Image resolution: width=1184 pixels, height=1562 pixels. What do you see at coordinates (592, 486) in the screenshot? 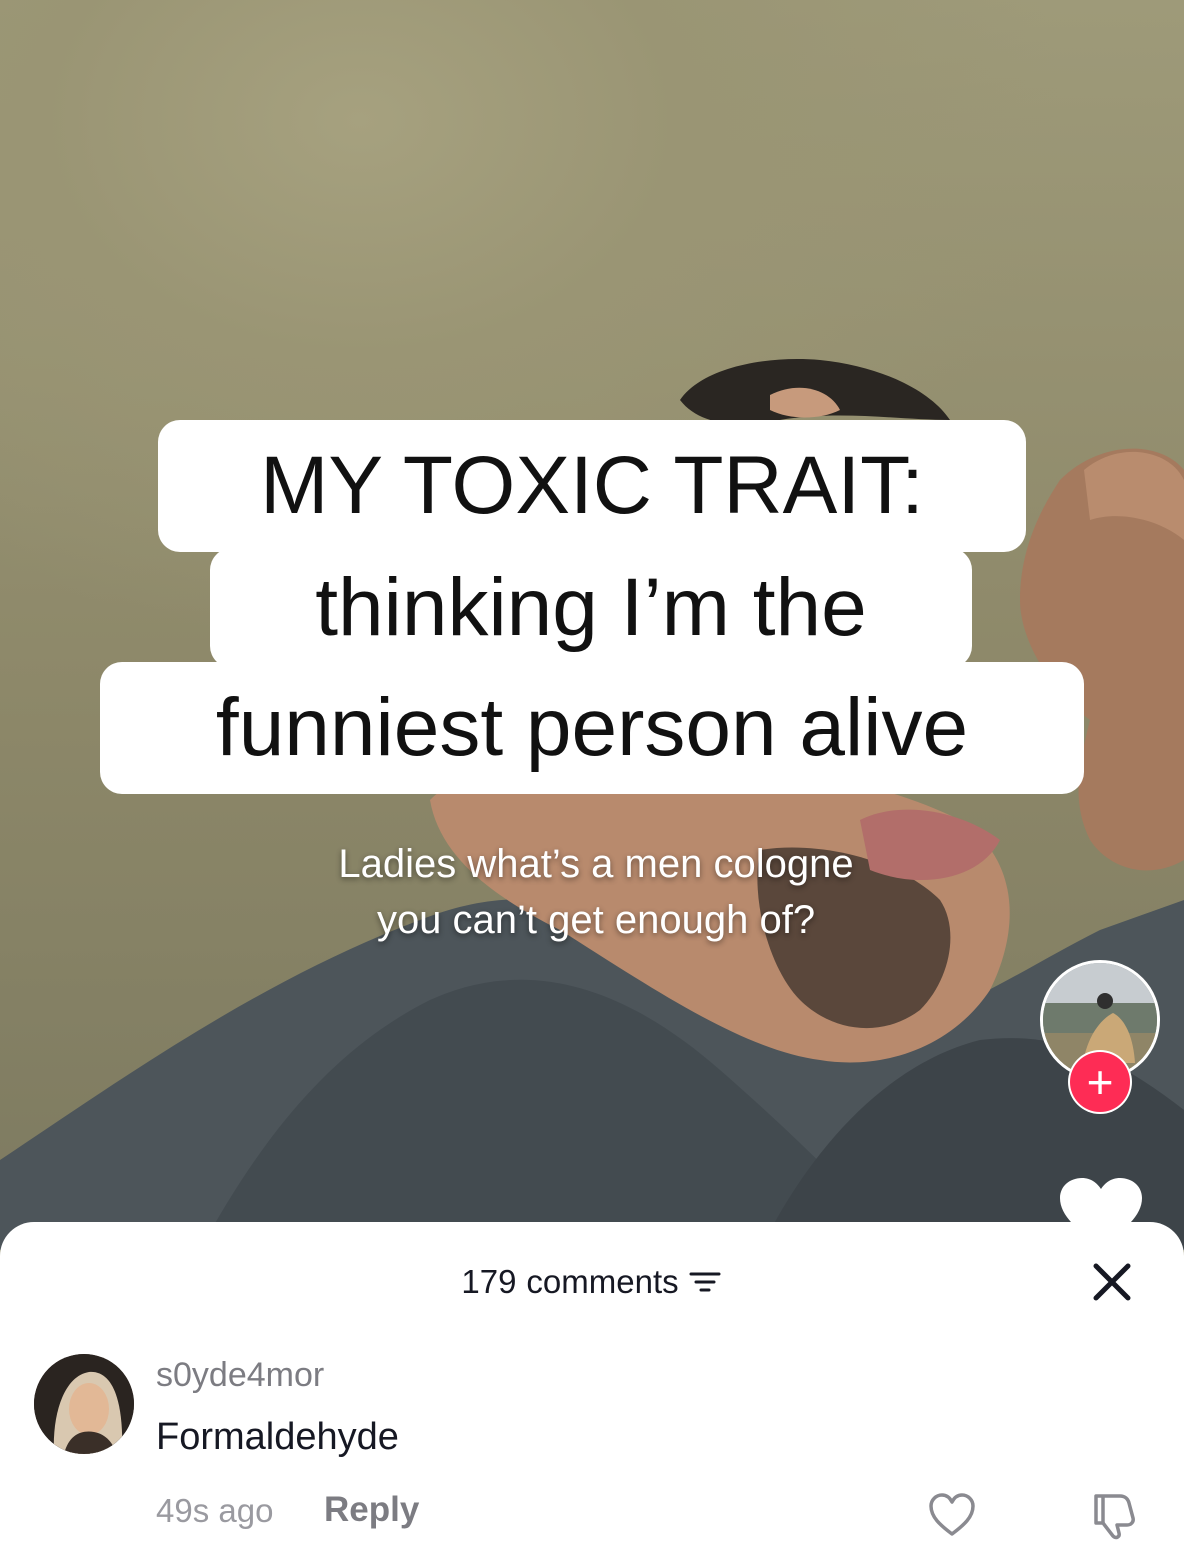
I see `caption-line: MY TOXIC TRAIT:` at bounding box center [592, 486].